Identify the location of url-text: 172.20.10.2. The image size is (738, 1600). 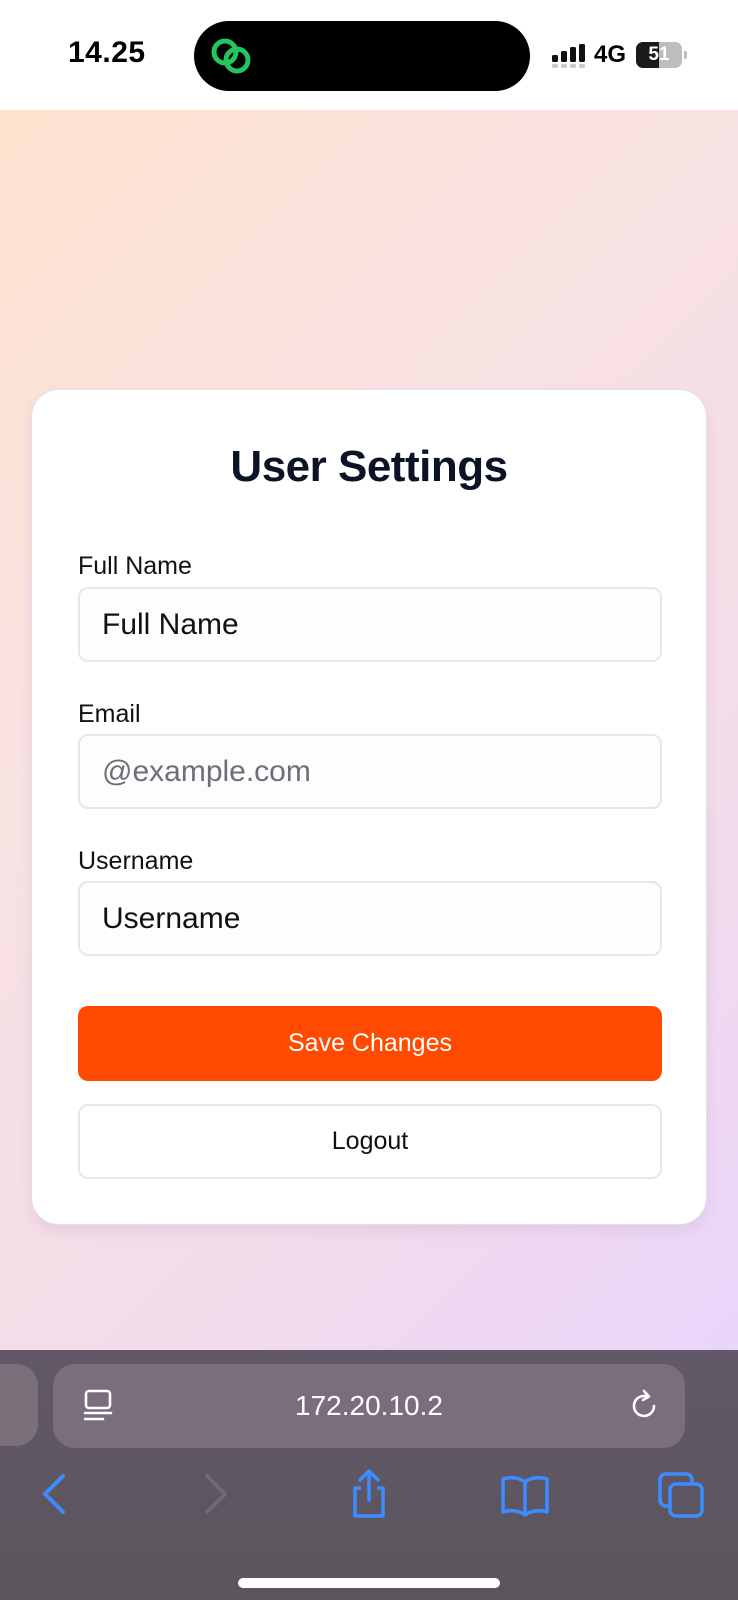
(369, 1405).